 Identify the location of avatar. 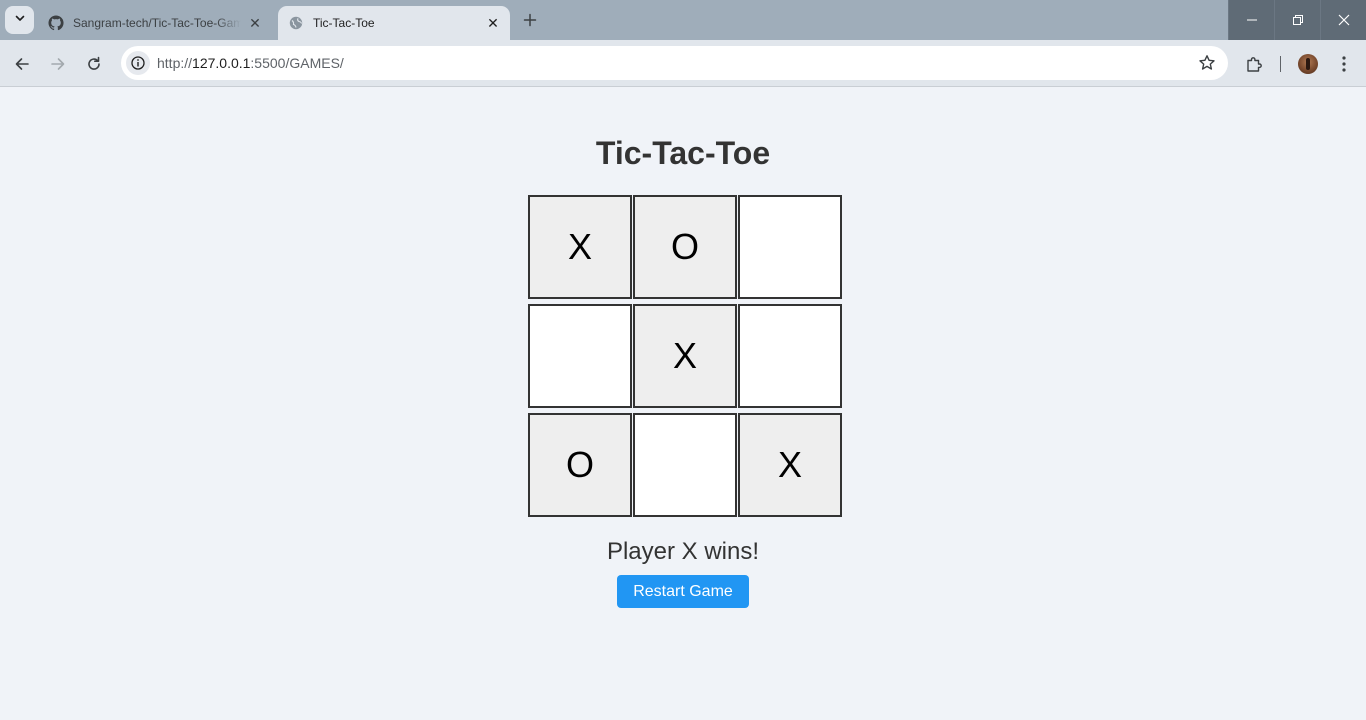
(1308, 64).